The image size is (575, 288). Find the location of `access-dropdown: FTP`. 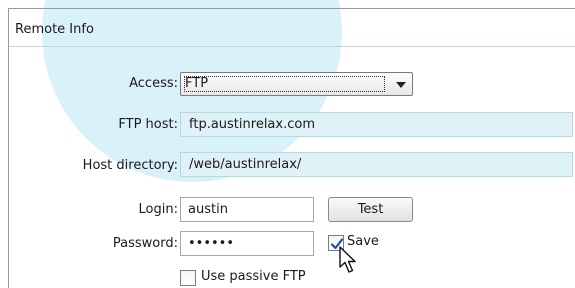

access-dropdown: FTP is located at coordinates (296, 84).